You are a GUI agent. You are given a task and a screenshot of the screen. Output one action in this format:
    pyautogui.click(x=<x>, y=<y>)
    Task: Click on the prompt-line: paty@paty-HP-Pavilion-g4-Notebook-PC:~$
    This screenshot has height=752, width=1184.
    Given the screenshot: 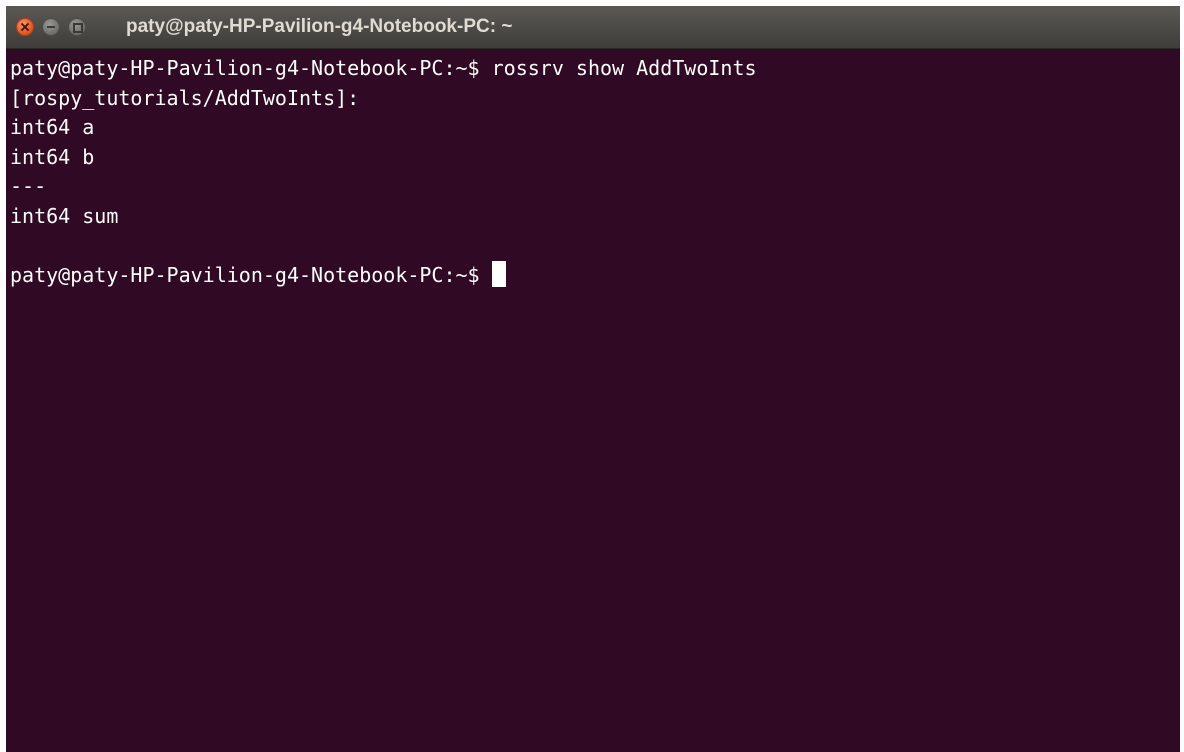 What is the action you would take?
    pyautogui.click(x=595, y=275)
    